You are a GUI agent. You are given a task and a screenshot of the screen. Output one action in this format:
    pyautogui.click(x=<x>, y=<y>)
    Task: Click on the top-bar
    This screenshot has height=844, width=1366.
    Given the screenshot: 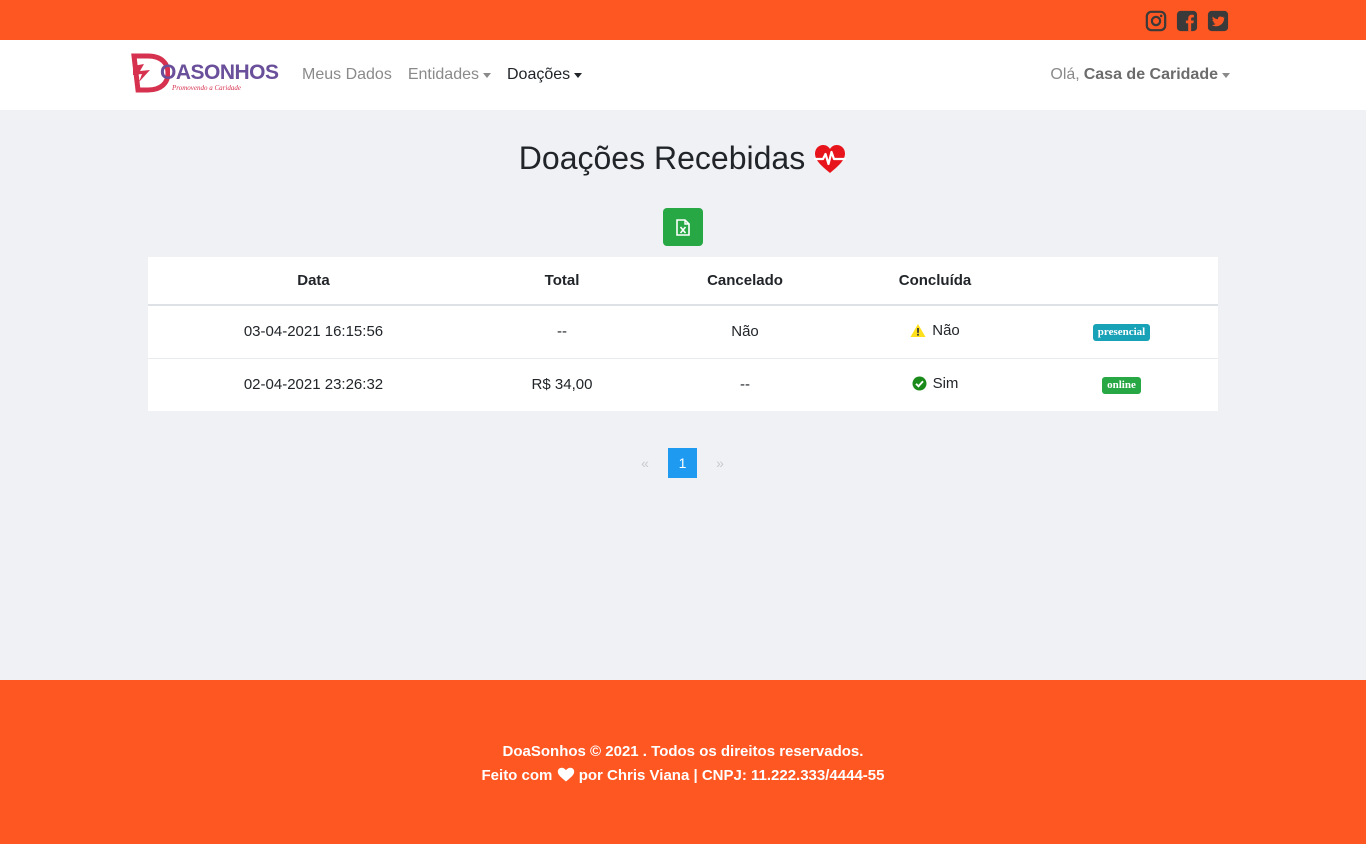 What is the action you would take?
    pyautogui.click(x=683, y=20)
    